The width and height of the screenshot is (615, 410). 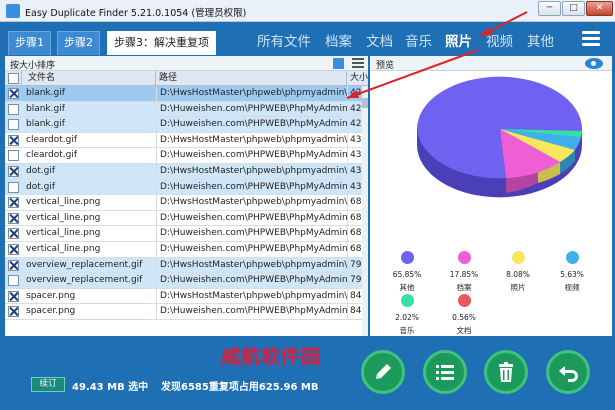 What do you see at coordinates (161, 43) in the screenshot?
I see `step3-tab: 步骤3：解决重复项` at bounding box center [161, 43].